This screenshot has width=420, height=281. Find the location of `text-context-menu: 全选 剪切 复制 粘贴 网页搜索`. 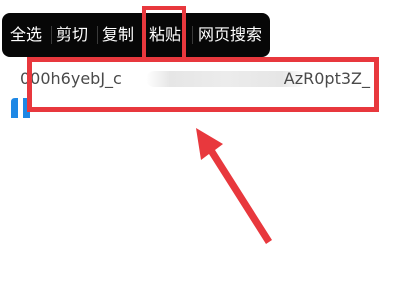

text-context-menu: 全选 剪切 复制 粘贴 网页搜索 is located at coordinates (136, 35).